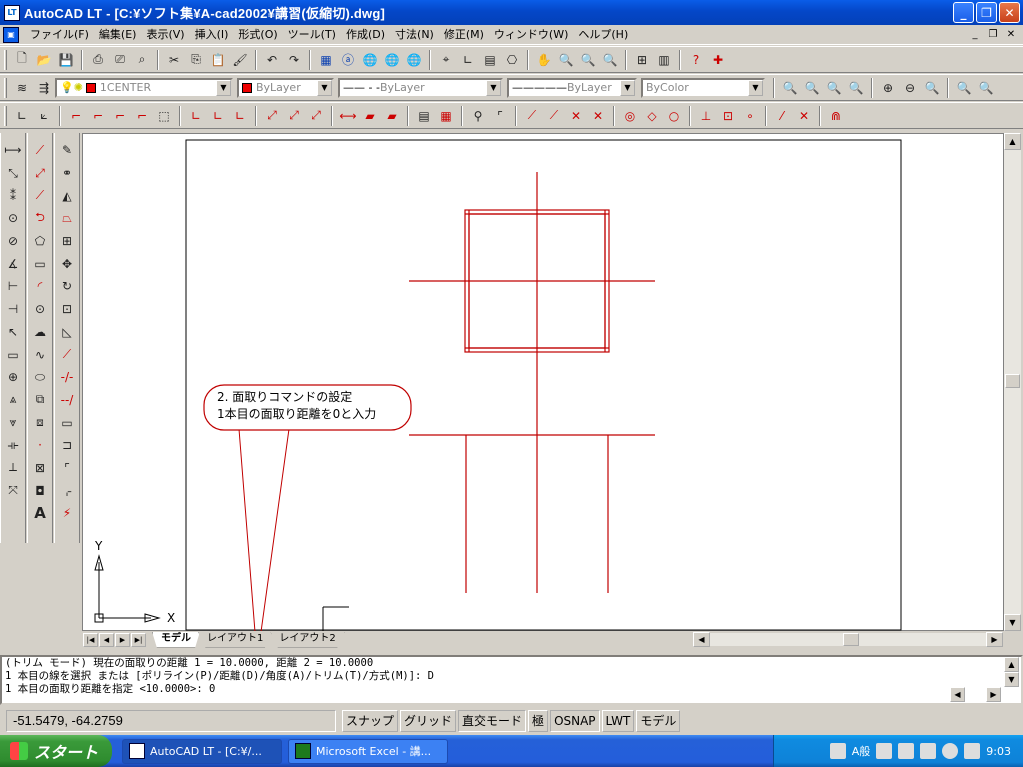  What do you see at coordinates (40, 241) in the screenshot?
I see `polygon-tool-icon: ⬠` at bounding box center [40, 241].